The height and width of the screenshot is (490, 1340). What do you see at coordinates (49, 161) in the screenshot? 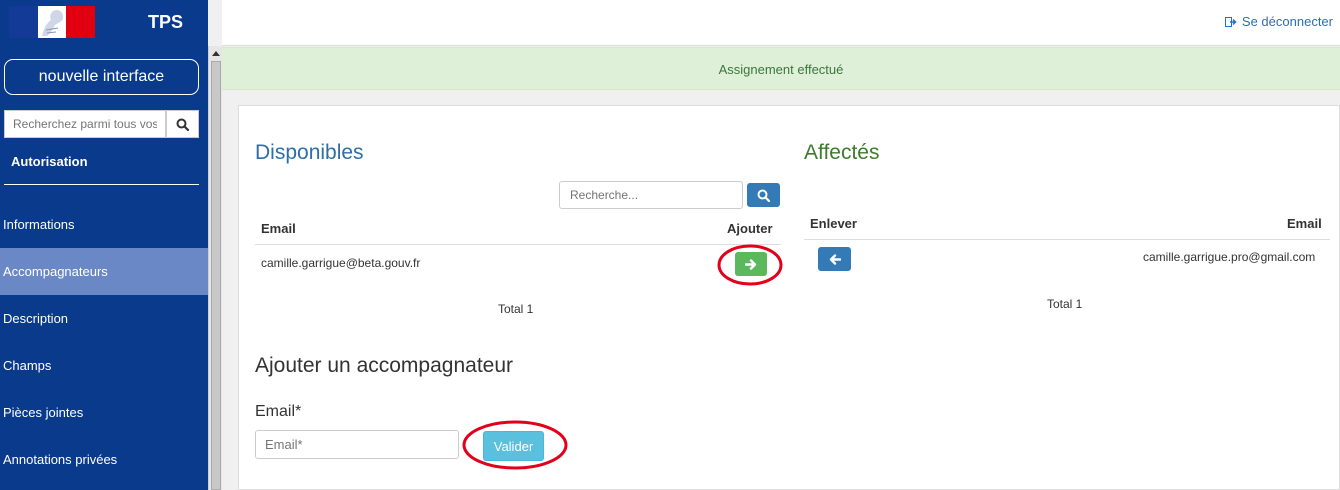
I see `procedure-title: Autorisation` at bounding box center [49, 161].